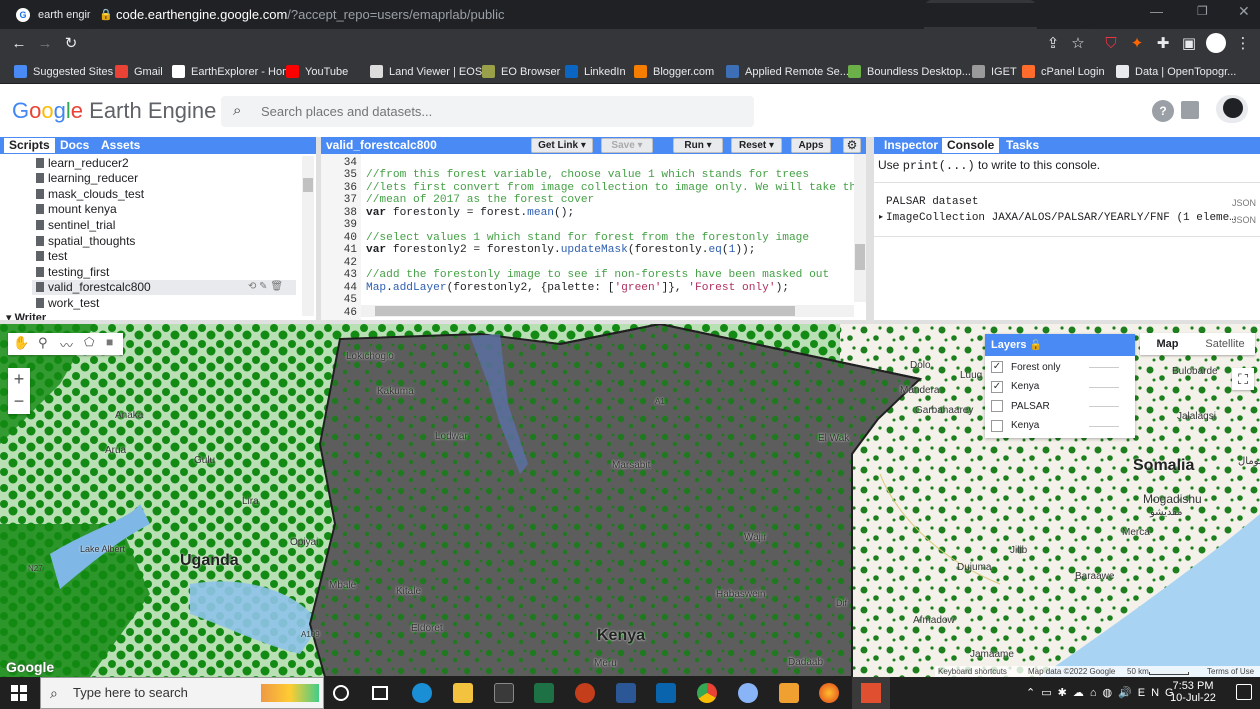 The width and height of the screenshot is (1260, 709). Describe the element at coordinates (1190, 110) in the screenshot. I see `feedback-icon` at that location.